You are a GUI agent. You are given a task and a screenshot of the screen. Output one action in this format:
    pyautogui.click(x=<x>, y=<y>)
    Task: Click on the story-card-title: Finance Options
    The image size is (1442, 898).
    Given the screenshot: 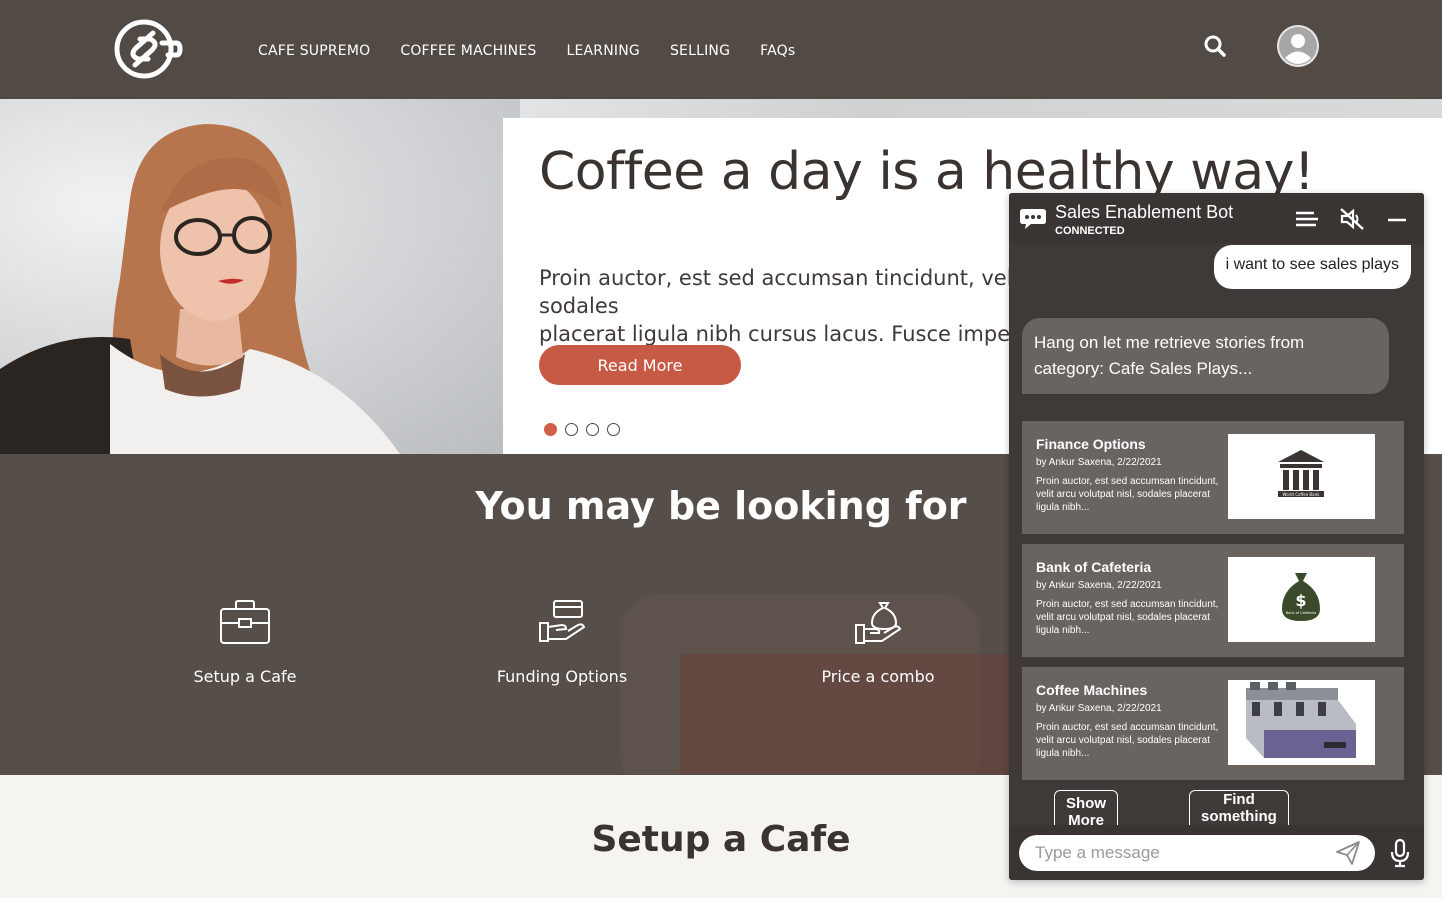 What is the action you would take?
    pyautogui.click(x=1091, y=444)
    